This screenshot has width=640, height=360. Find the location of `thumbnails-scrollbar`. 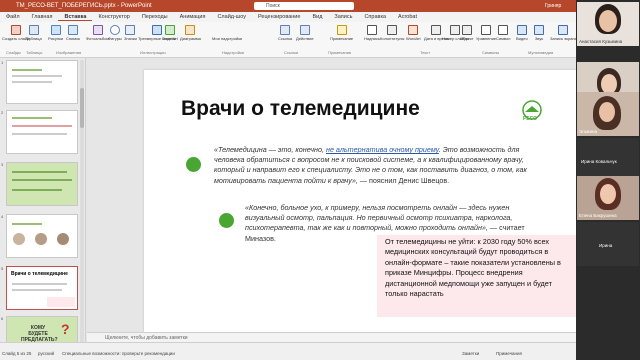

thumbnails-scrollbar is located at coordinates (82, 201).